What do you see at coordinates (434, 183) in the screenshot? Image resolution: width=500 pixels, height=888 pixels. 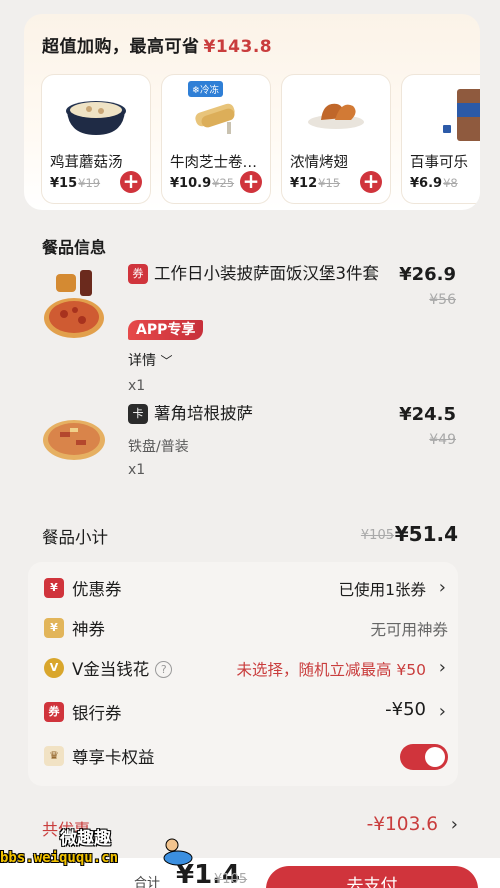 I see `product-price: ¥6.9¥8` at bounding box center [434, 183].